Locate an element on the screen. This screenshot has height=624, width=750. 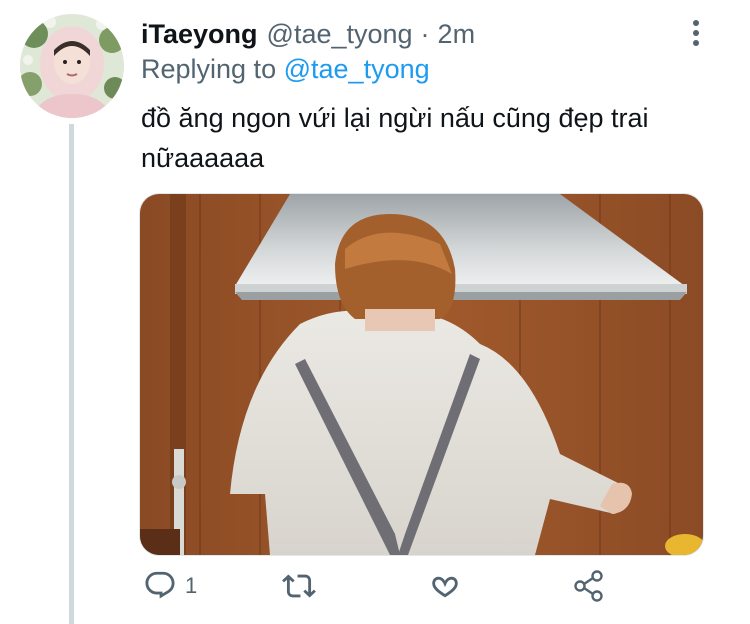
share-button is located at coordinates (589, 586).